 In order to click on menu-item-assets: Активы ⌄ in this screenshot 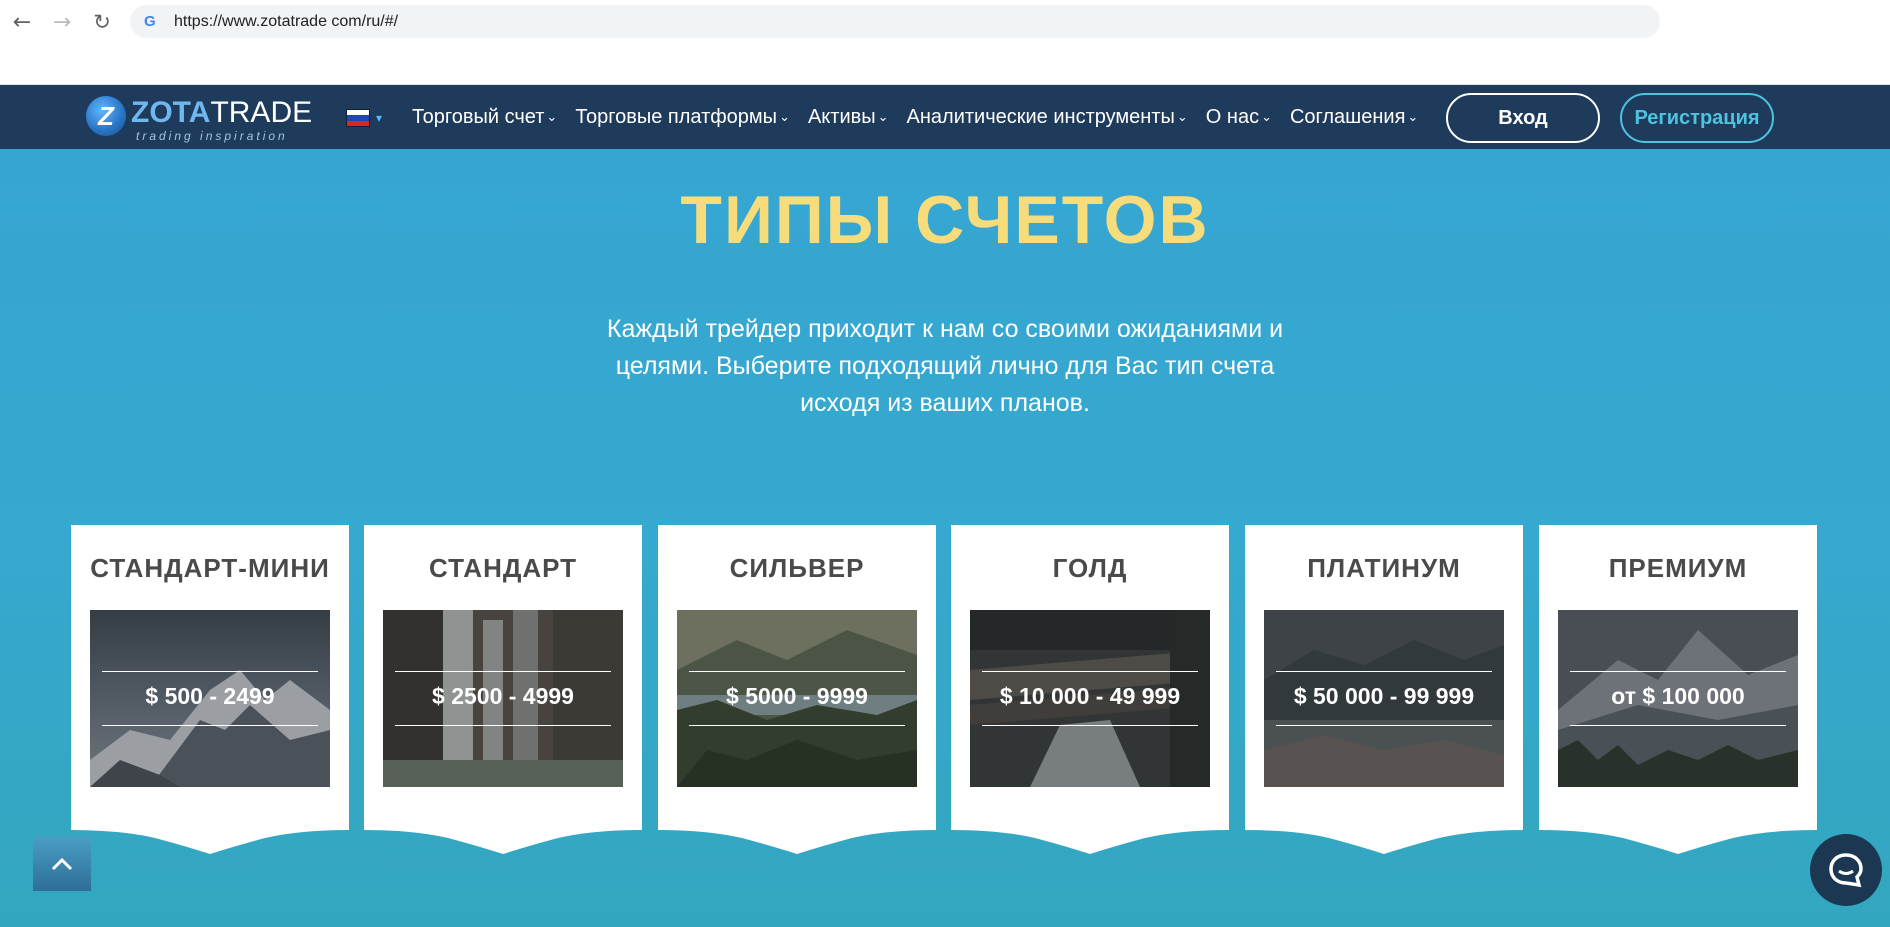, I will do `click(848, 117)`.